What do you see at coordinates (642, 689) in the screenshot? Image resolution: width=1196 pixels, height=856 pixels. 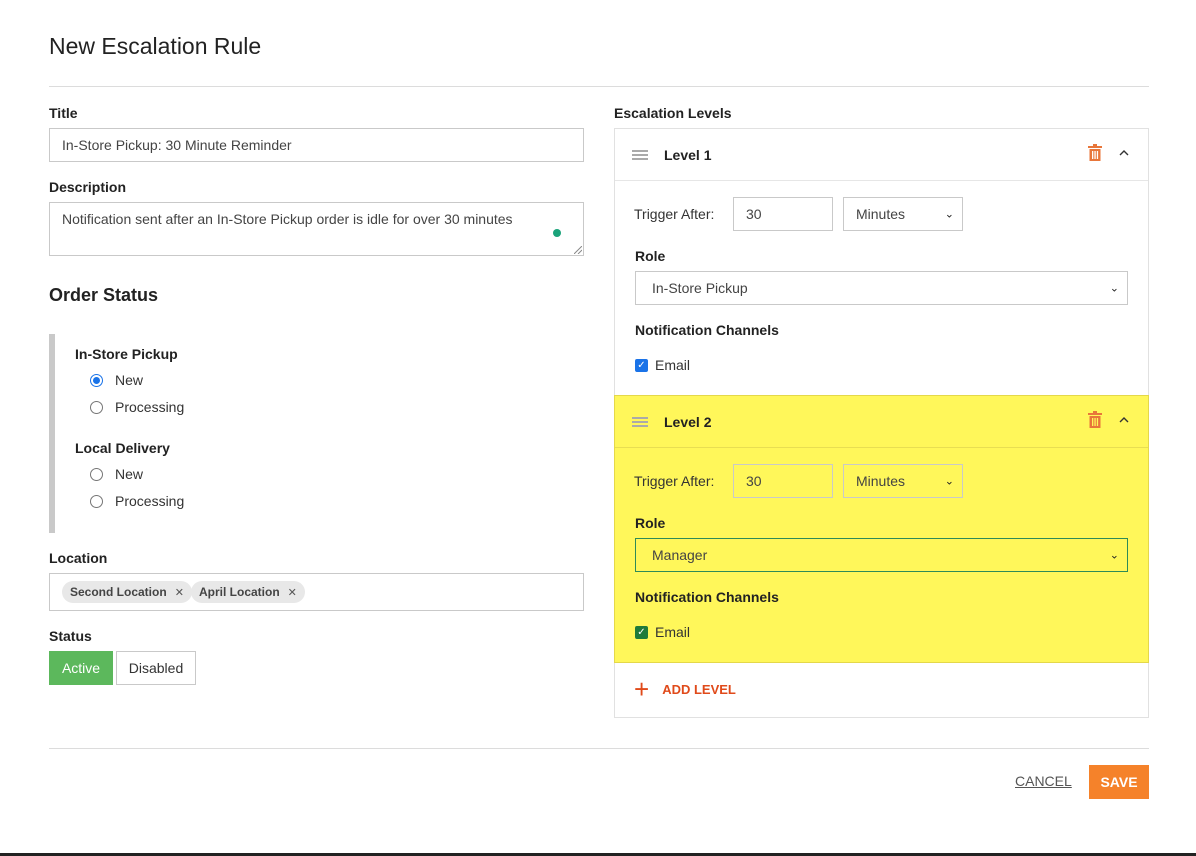 I see `plus-icon: +` at bounding box center [642, 689].